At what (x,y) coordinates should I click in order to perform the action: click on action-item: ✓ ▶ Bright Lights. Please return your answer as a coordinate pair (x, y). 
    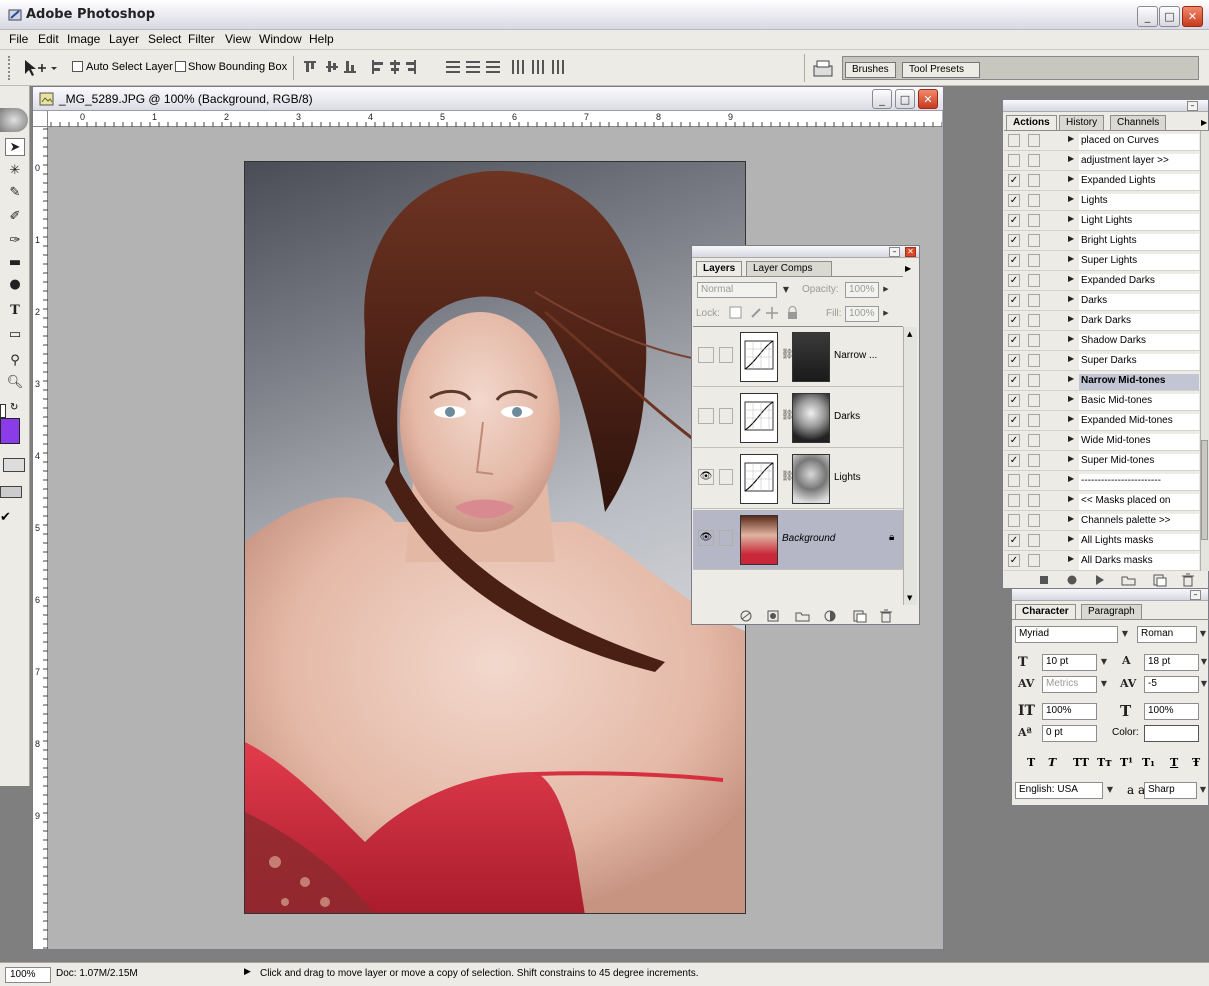
    Looking at the image, I should click on (1102, 241).